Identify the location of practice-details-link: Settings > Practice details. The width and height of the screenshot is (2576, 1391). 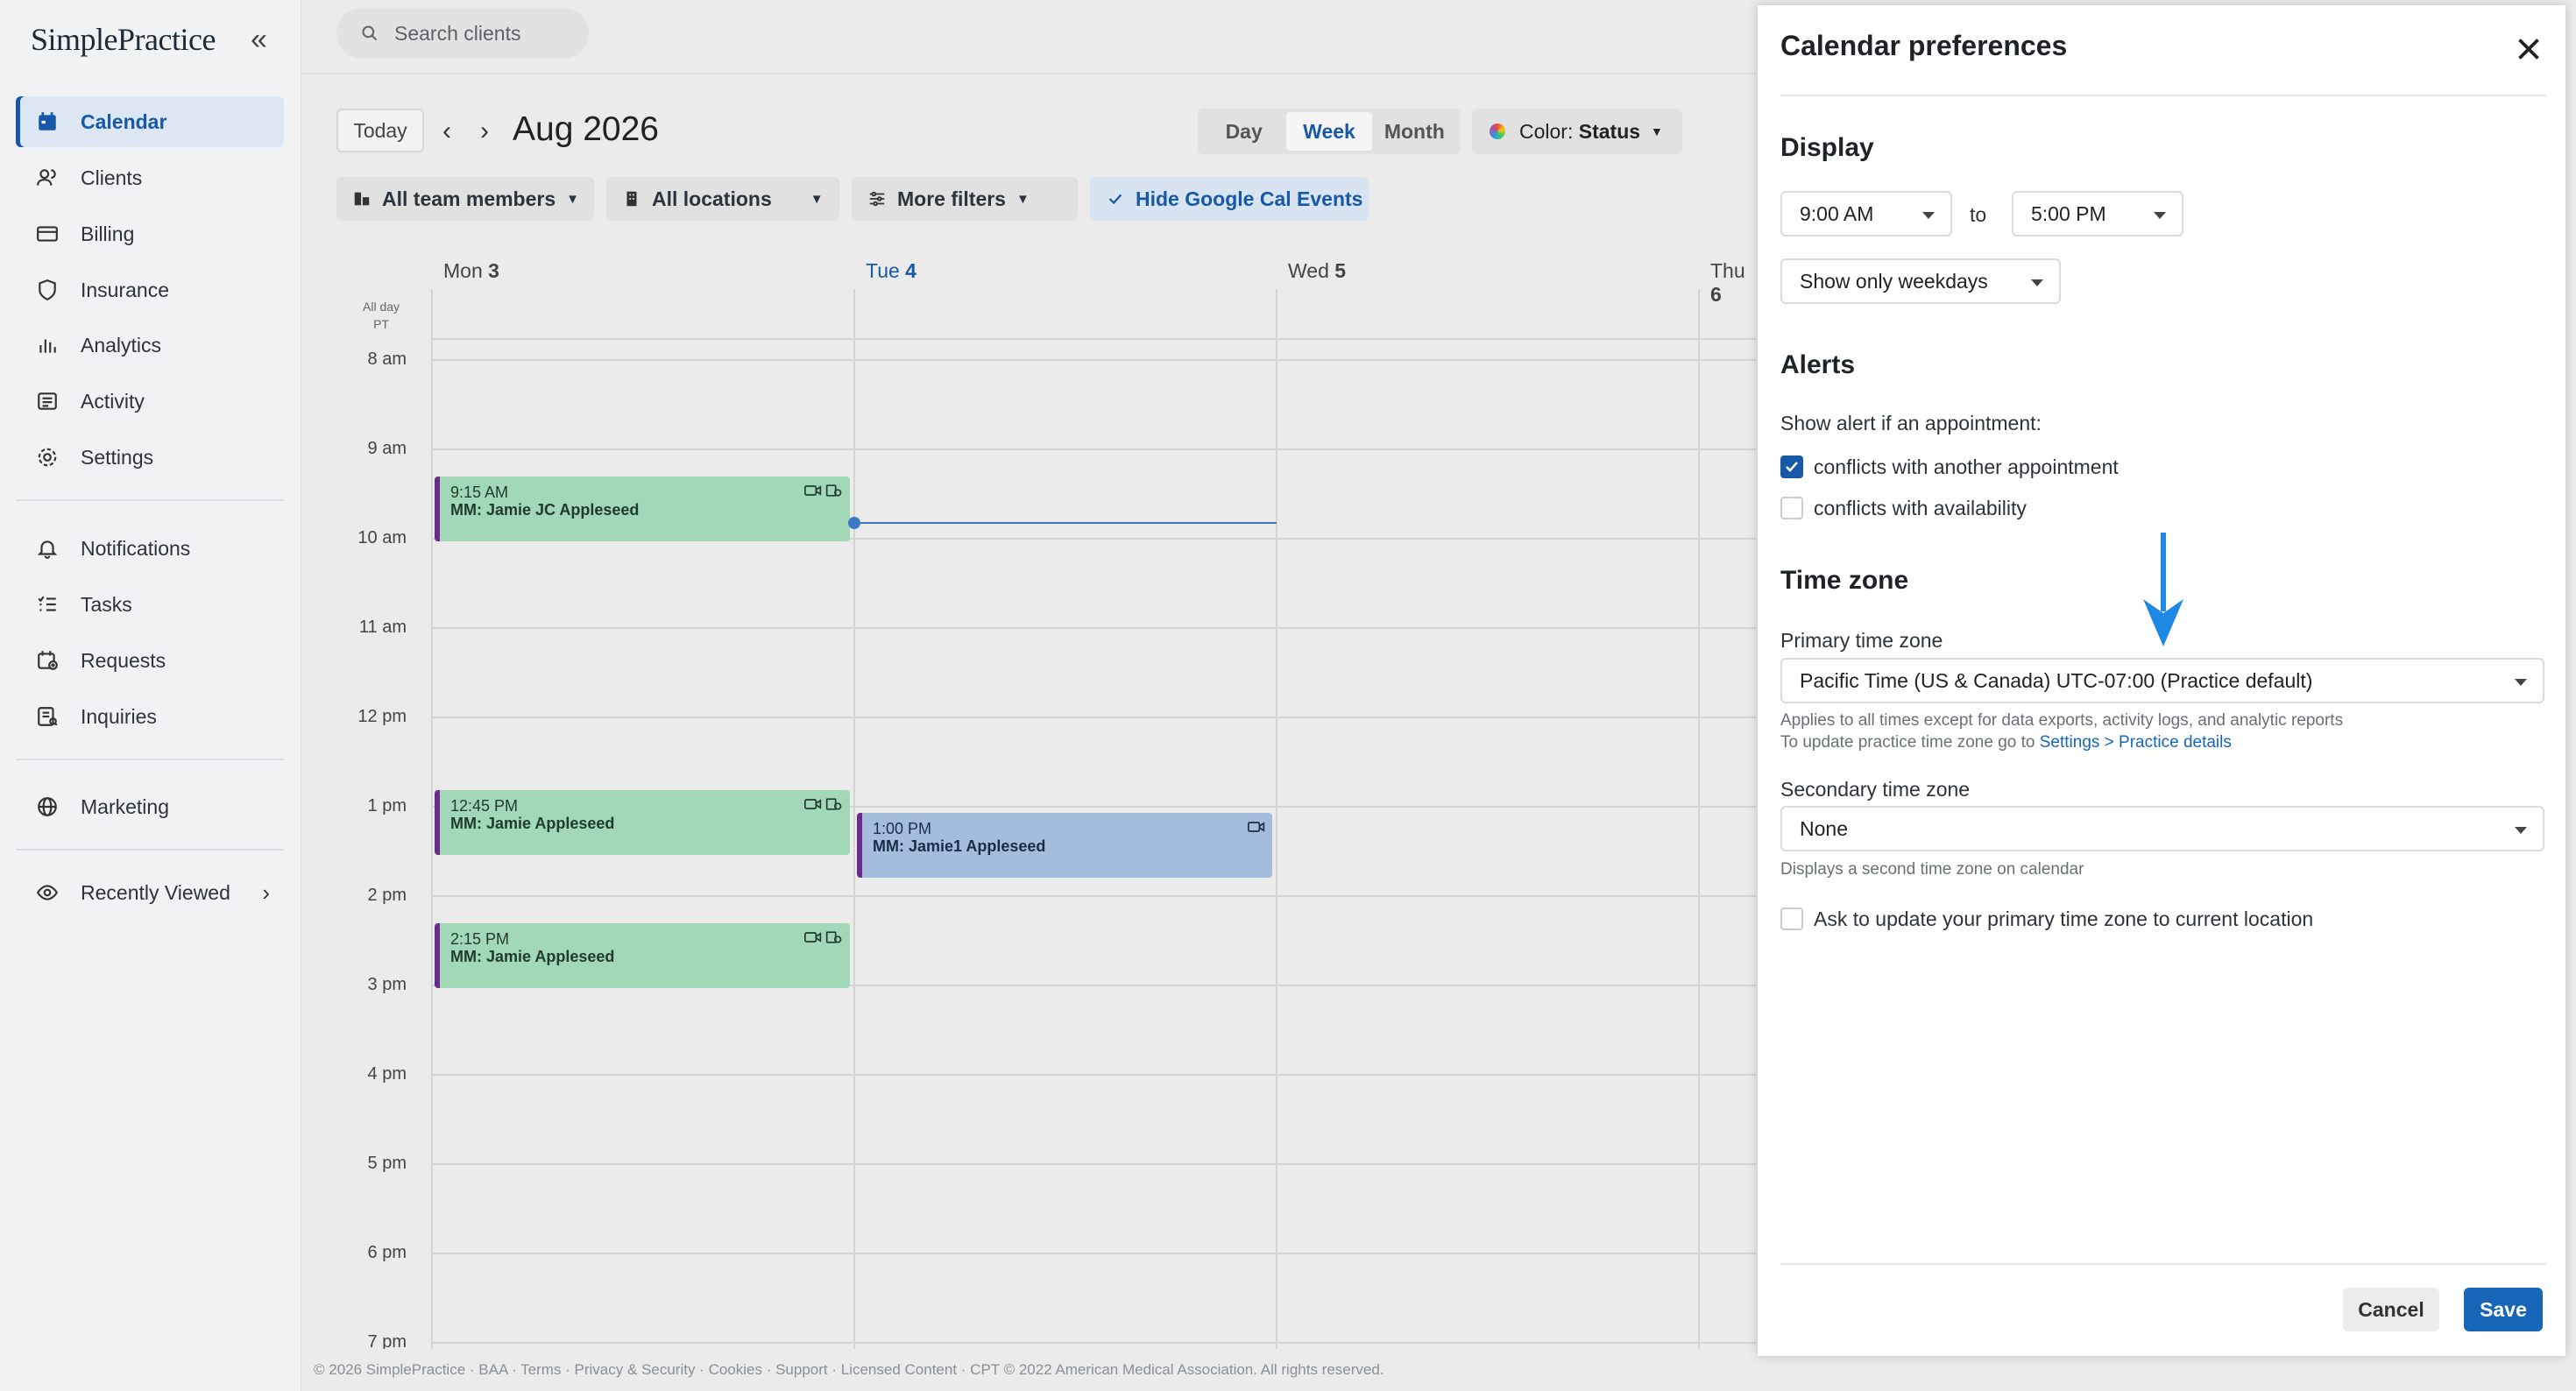
(2136, 742).